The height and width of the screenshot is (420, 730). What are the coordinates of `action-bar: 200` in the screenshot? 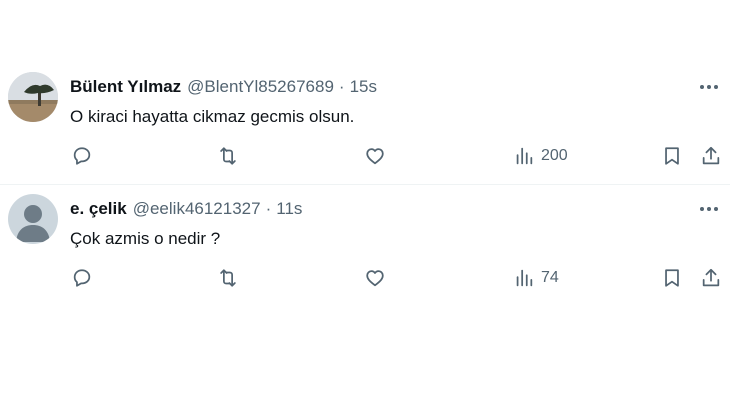 It's located at (365, 156).